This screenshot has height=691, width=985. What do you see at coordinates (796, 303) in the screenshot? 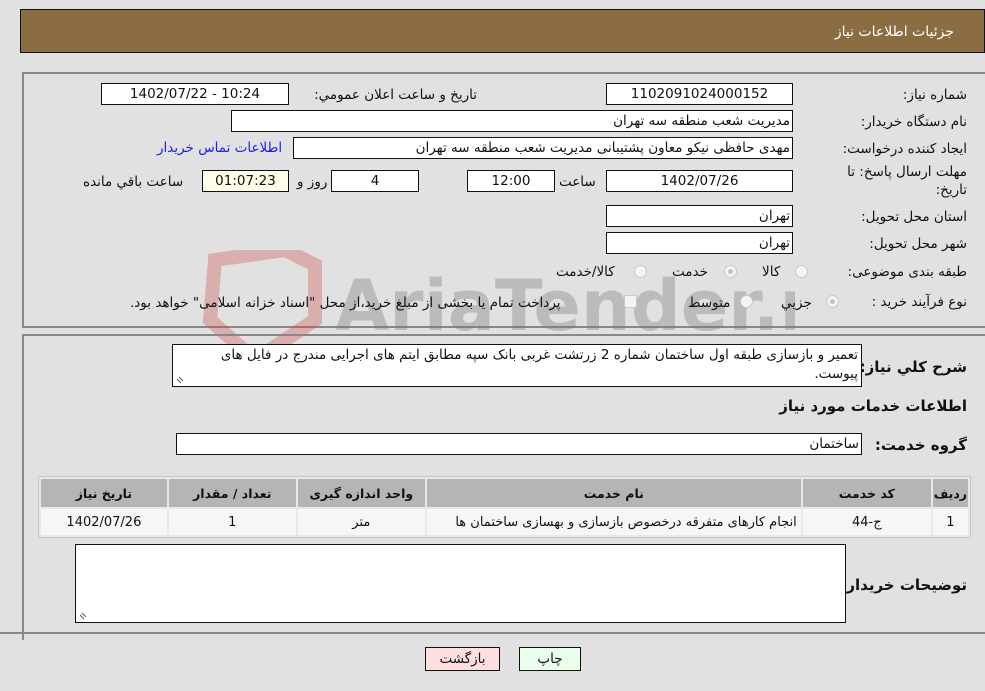
I see `purchase-option-minor: جزيي` at bounding box center [796, 303].